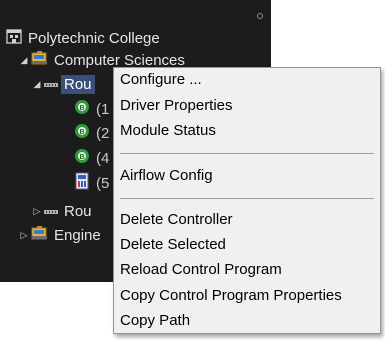 The image size is (385, 343). What do you see at coordinates (155, 321) in the screenshot?
I see `menu-item-copy-path: Copy Path` at bounding box center [155, 321].